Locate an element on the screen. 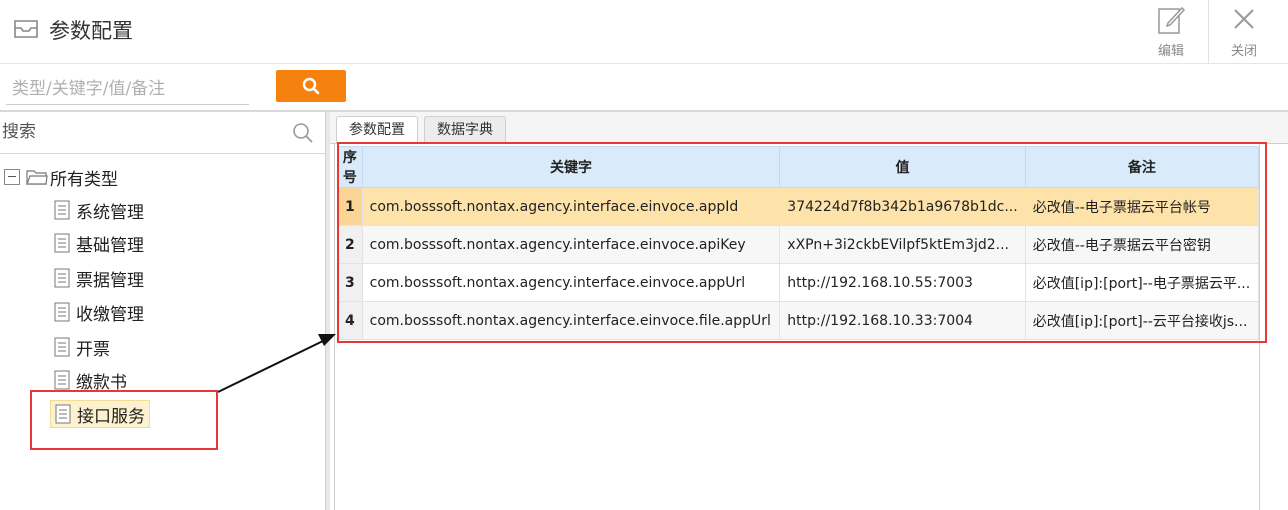 This screenshot has height=510, width=1288. tree-search is located at coordinates (163, 133).